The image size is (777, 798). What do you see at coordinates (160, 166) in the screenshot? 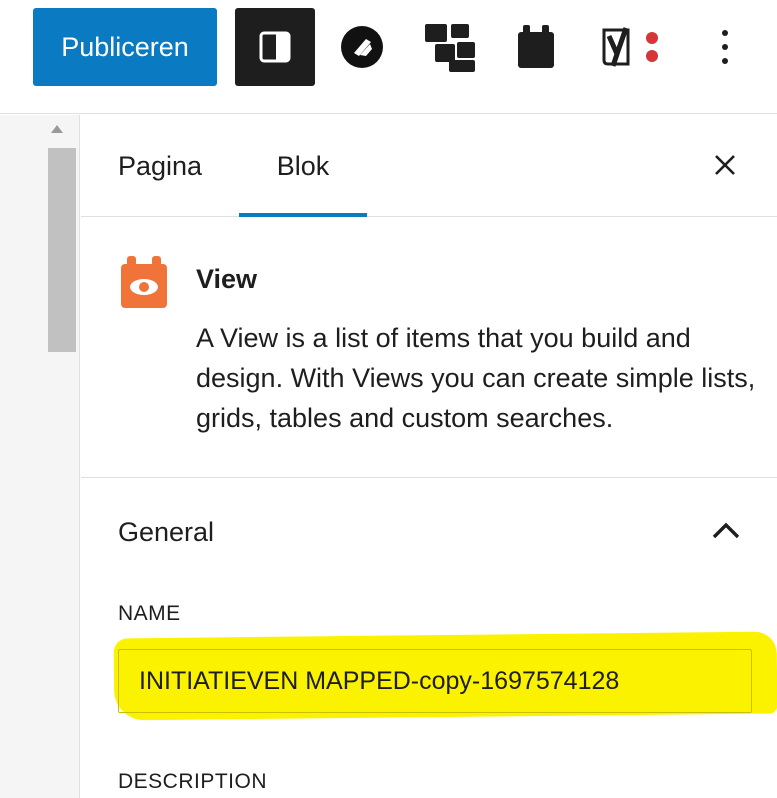
I see `tab-pagina: Pagina` at bounding box center [160, 166].